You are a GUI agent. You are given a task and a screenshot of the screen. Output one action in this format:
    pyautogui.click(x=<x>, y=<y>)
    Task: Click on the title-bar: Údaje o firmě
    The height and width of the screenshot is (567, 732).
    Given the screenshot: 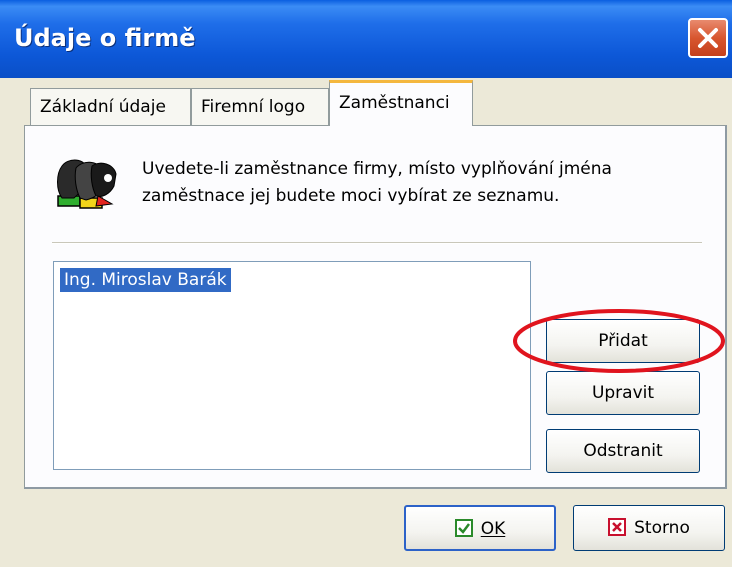 What is the action you would take?
    pyautogui.click(x=366, y=39)
    